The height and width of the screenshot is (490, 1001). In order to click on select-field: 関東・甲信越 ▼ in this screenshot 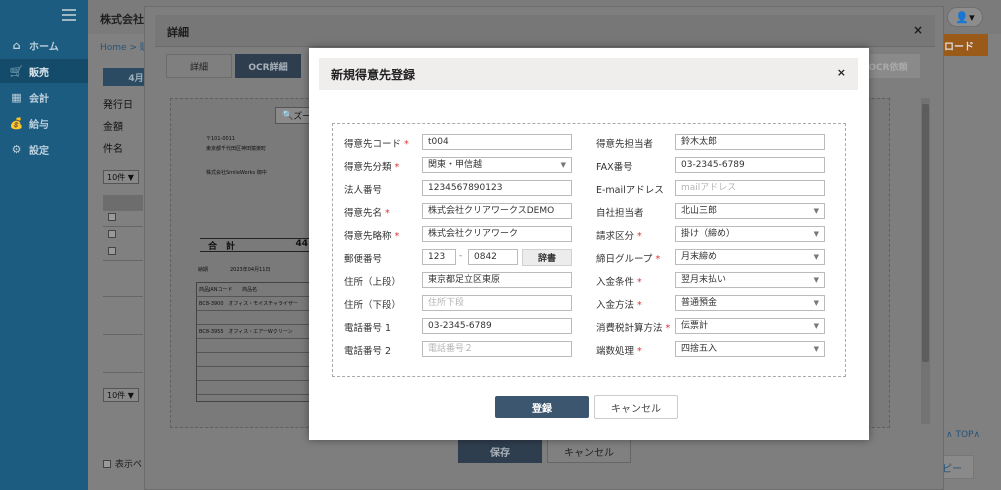, I will do `click(497, 165)`.